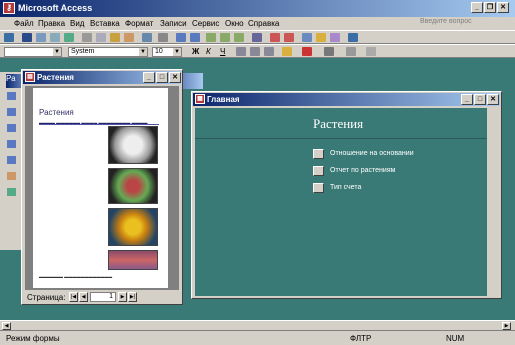 The image size is (515, 345). What do you see at coordinates (33, 52) in the screenshot?
I see `object-combo: ▼` at bounding box center [33, 52].